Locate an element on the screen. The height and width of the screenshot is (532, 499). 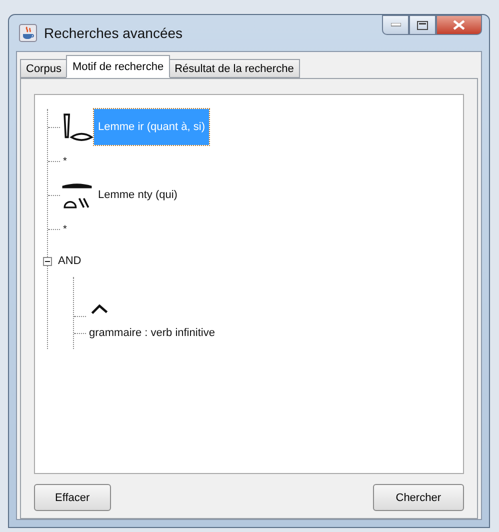
coffee-cup-icon is located at coordinates (28, 33).